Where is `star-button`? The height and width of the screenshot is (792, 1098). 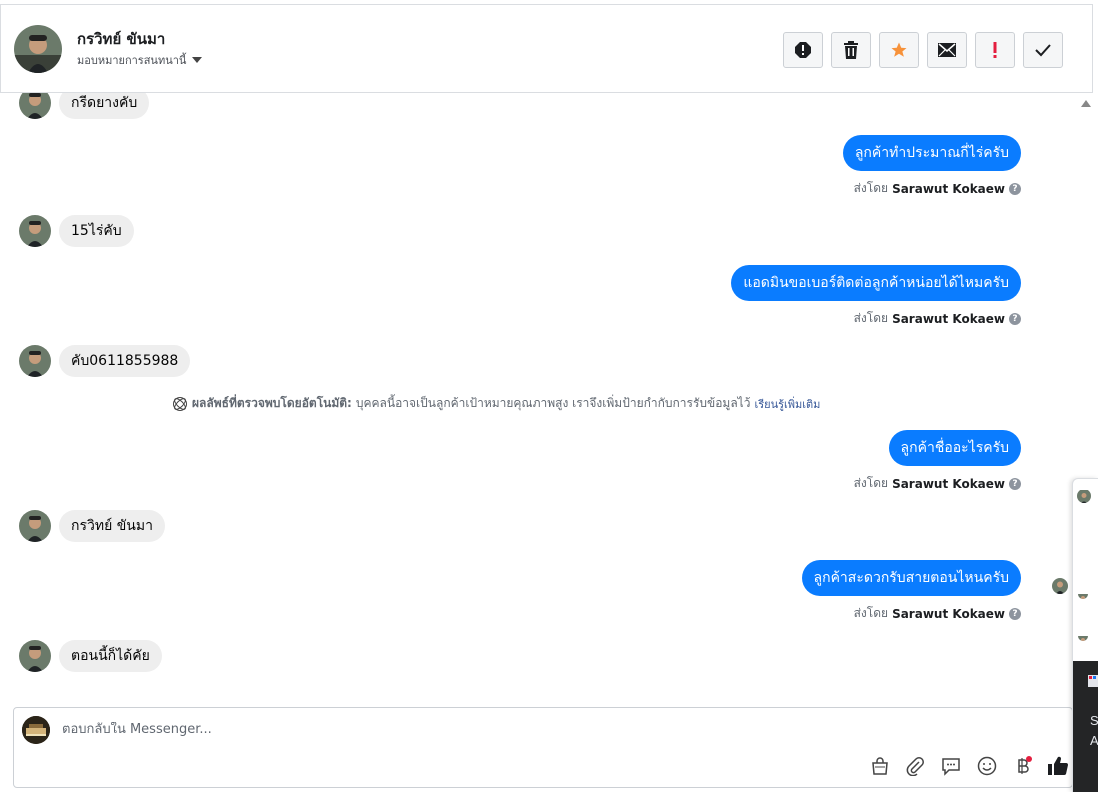 star-button is located at coordinates (899, 50).